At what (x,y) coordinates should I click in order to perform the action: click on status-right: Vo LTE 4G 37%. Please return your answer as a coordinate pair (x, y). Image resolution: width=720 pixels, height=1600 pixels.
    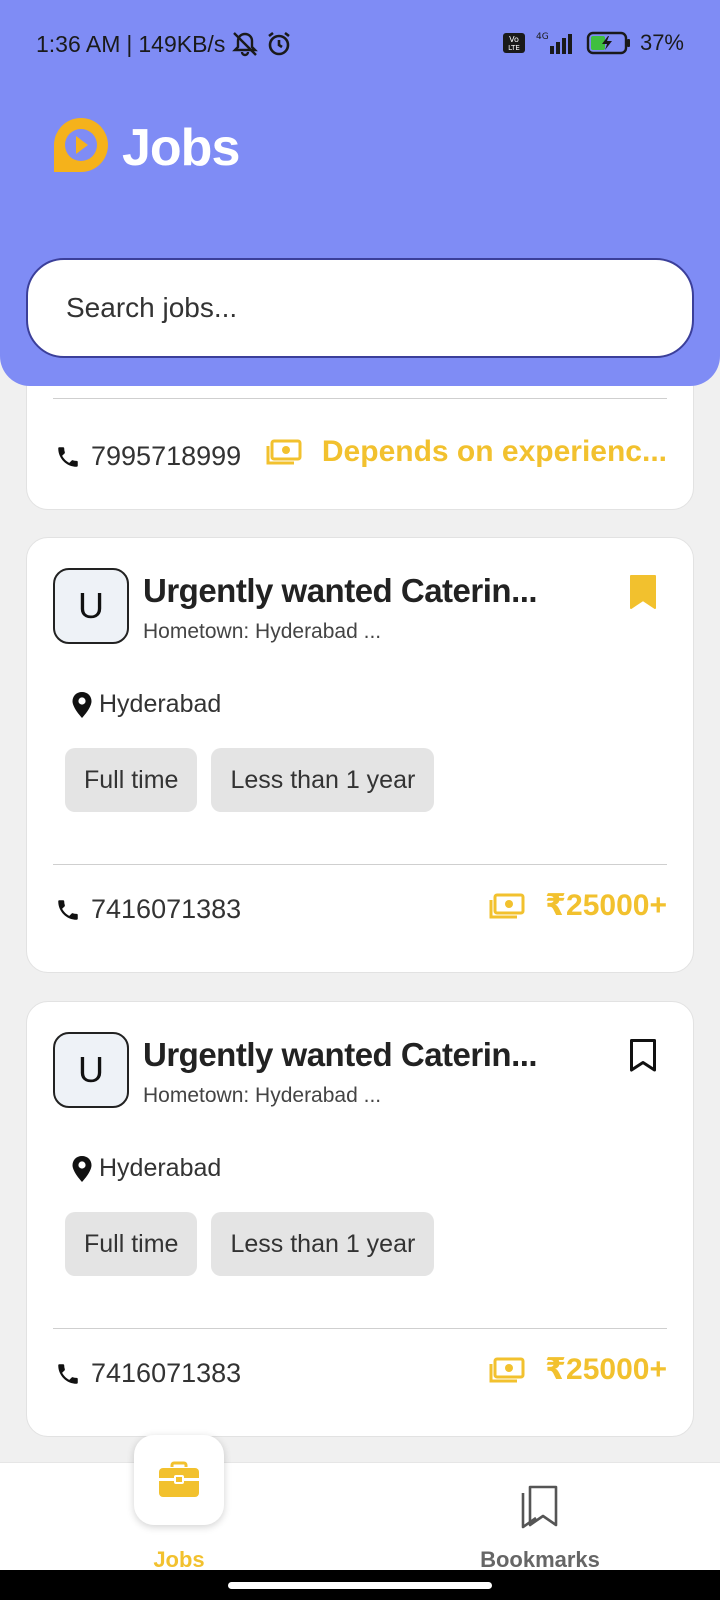
    Looking at the image, I should click on (593, 43).